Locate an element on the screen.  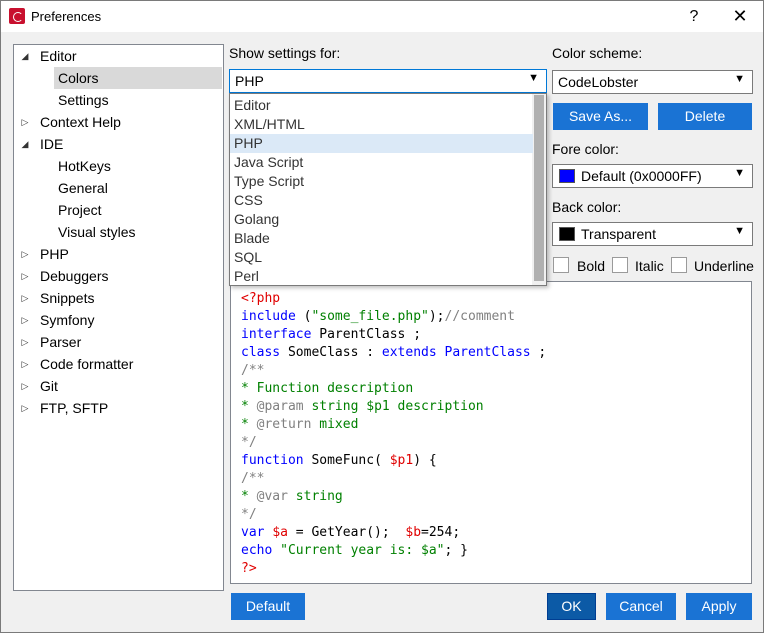
color-scheme-label: Color scheme: is located at coordinates (597, 53).